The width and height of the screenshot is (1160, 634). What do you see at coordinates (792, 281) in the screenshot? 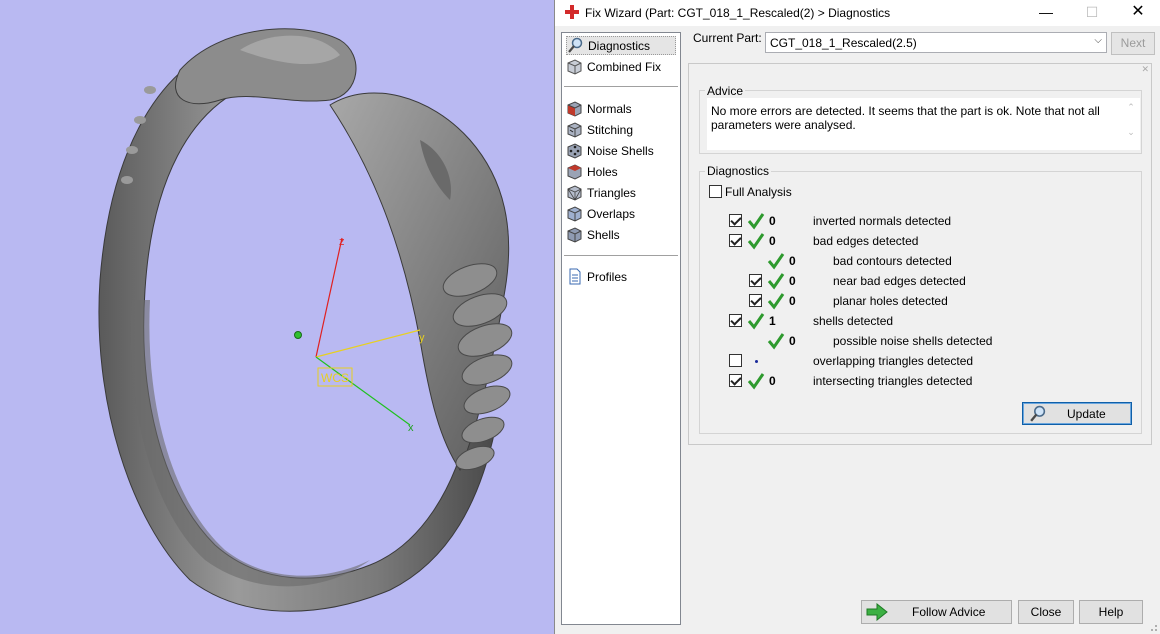
I see `near-bad-edges-count: 0` at bounding box center [792, 281].